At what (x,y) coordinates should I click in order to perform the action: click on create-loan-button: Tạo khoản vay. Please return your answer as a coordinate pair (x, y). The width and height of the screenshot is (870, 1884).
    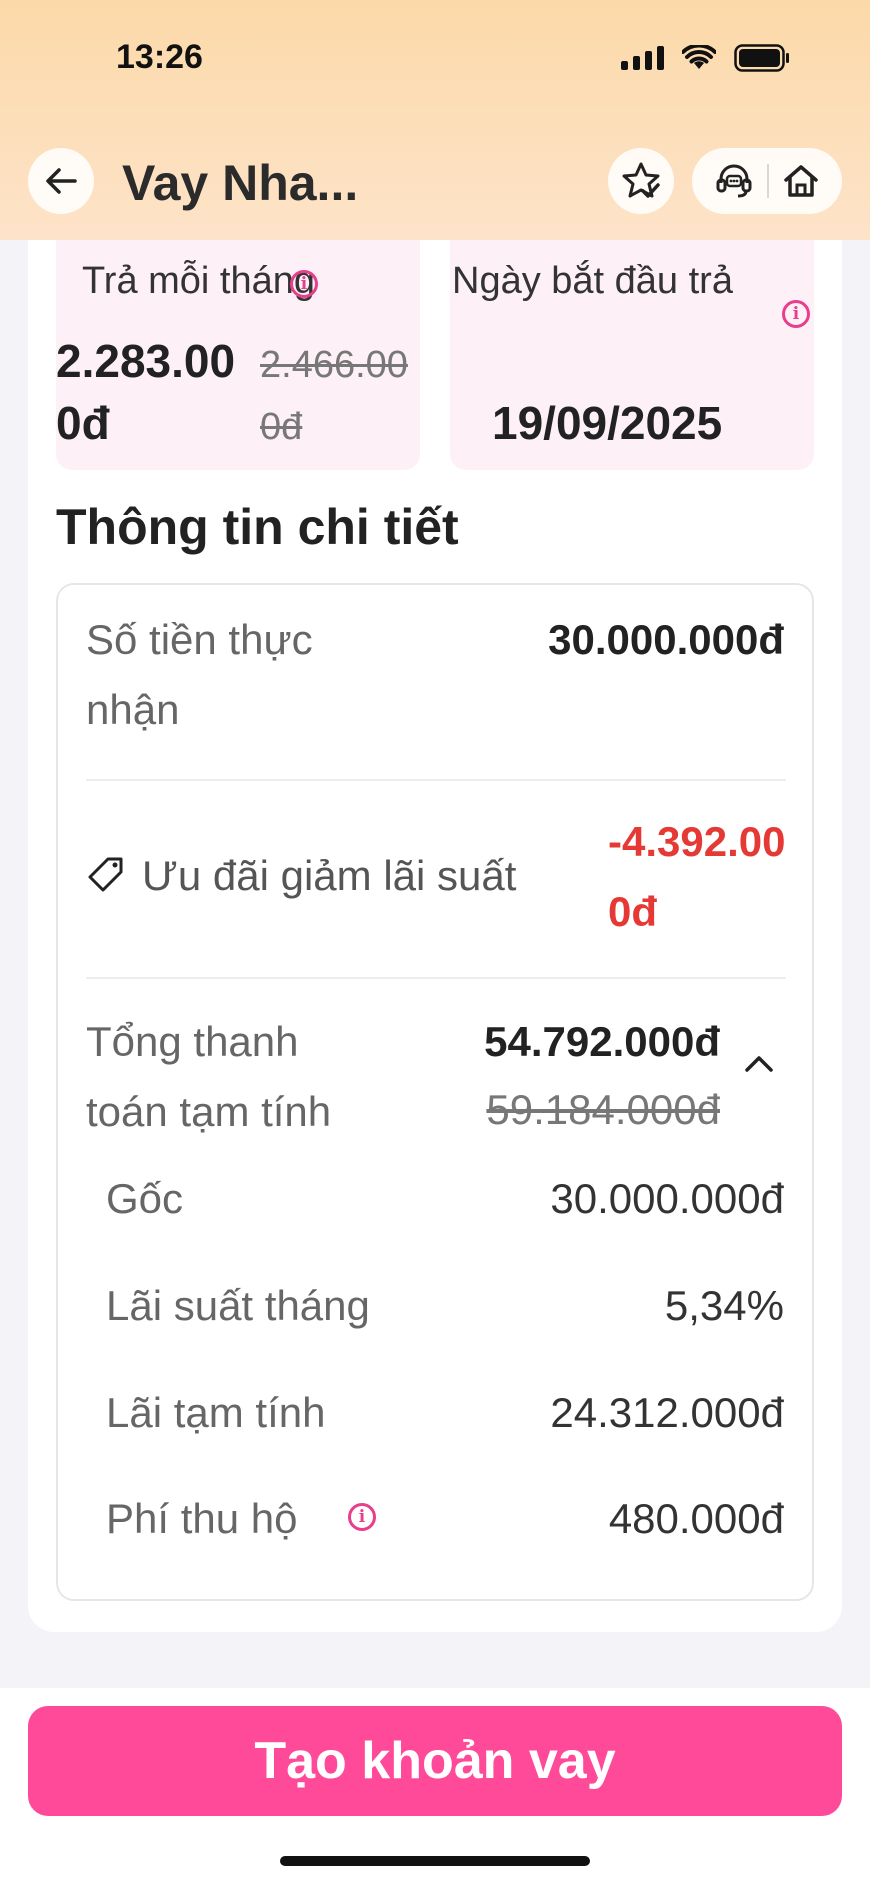
    Looking at the image, I should click on (435, 1761).